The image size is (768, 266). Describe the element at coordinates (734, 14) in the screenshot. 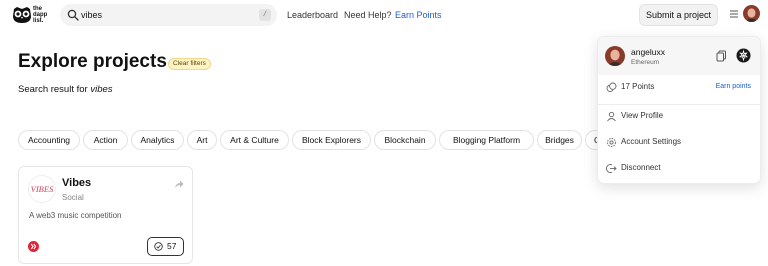

I see `menu-icon` at that location.